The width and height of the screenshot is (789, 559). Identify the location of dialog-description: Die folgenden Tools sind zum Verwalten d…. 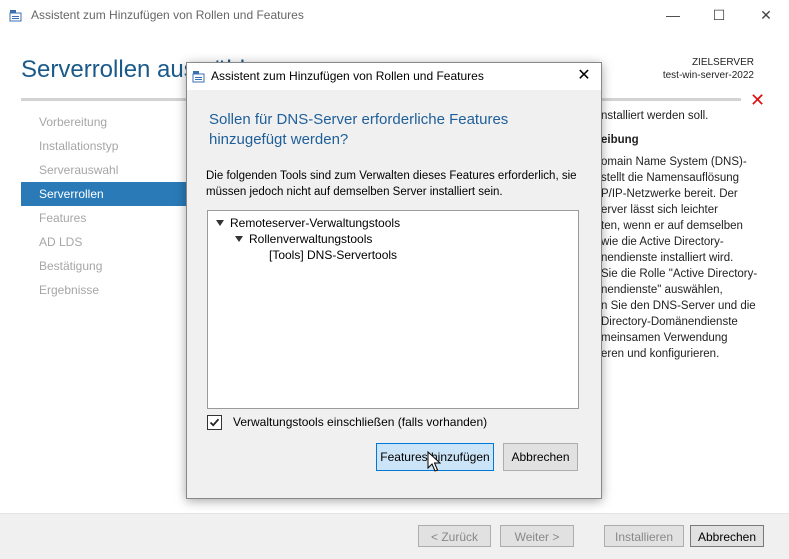
(391, 184).